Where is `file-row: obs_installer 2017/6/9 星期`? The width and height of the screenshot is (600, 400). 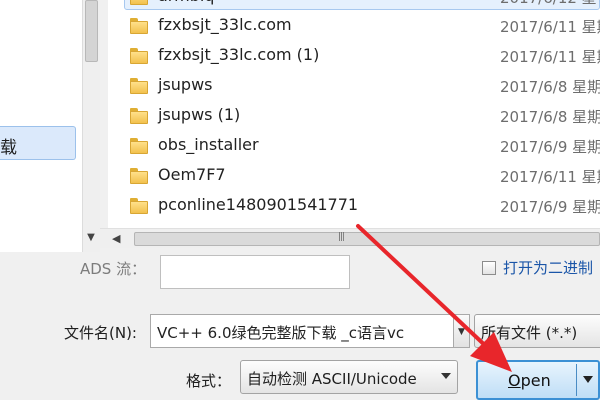 file-row: obs_installer 2017/6/9 星期 is located at coordinates (354, 146).